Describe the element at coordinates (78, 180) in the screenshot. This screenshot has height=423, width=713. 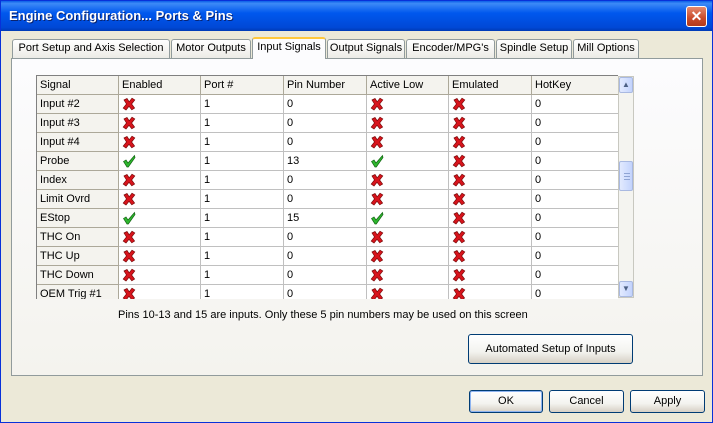
I see `cell-signal: Index` at that location.